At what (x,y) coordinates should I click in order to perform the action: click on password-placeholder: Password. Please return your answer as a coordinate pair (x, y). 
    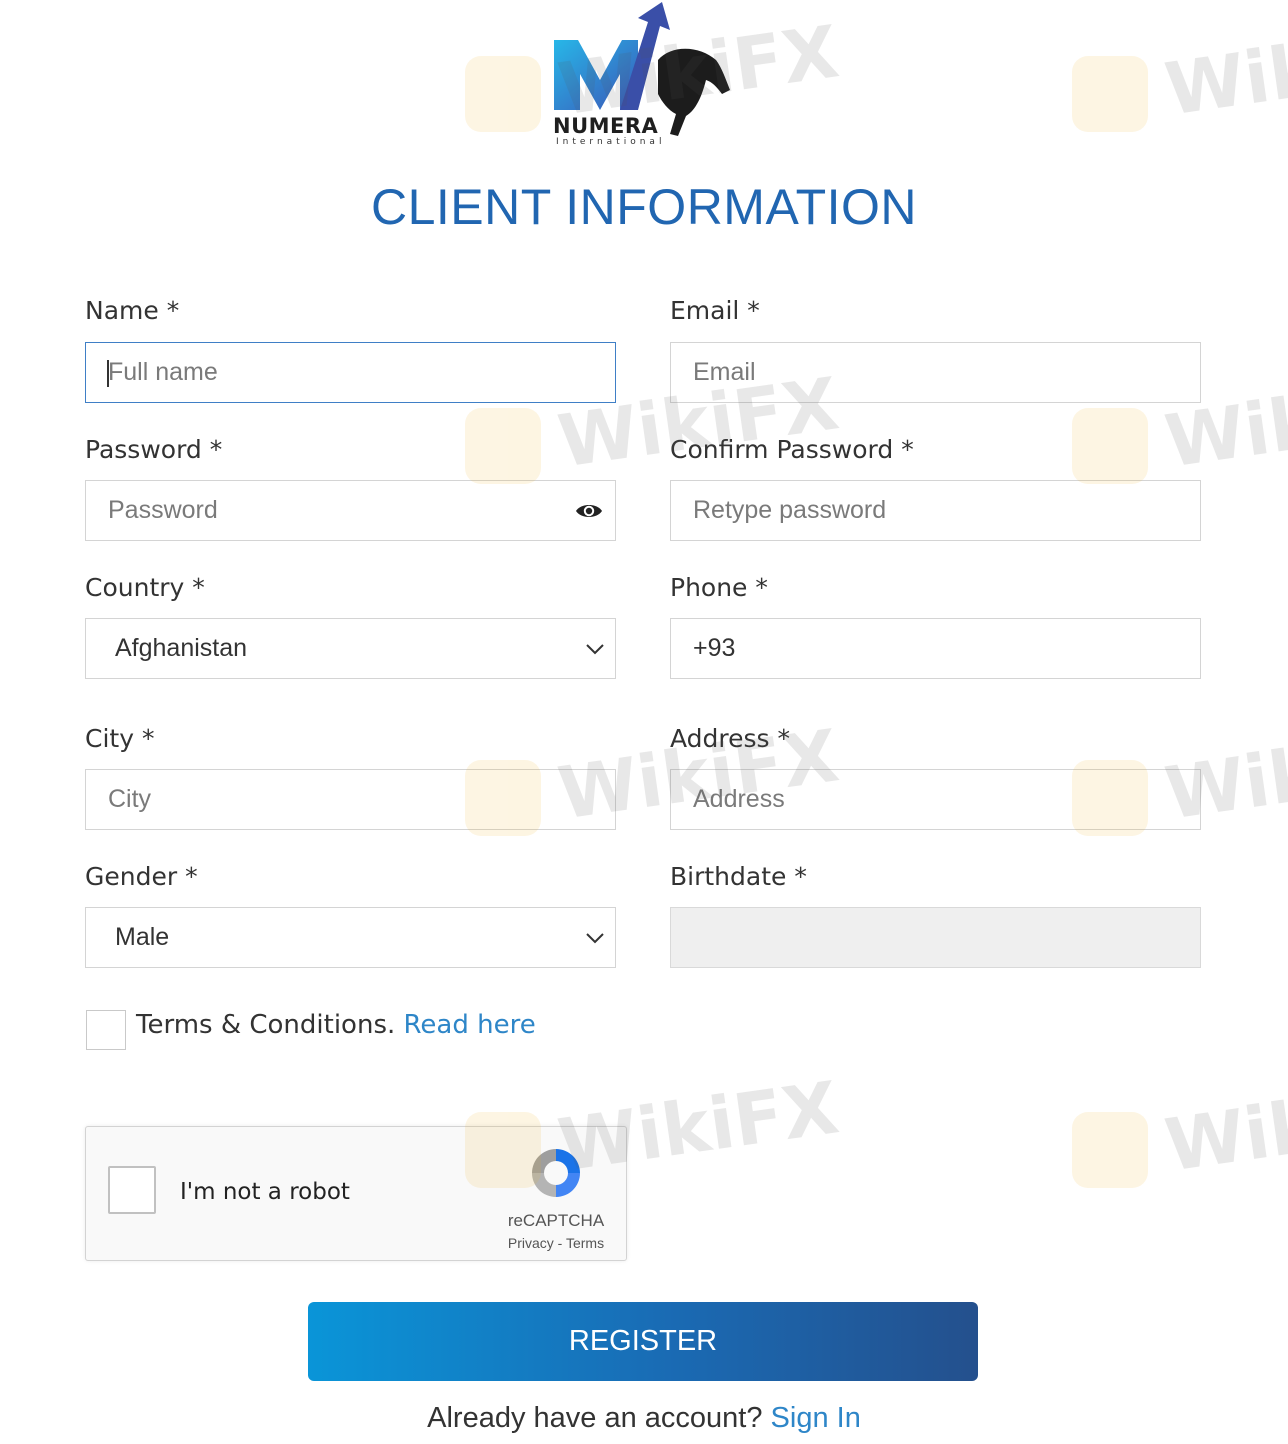
    Looking at the image, I should click on (163, 510).